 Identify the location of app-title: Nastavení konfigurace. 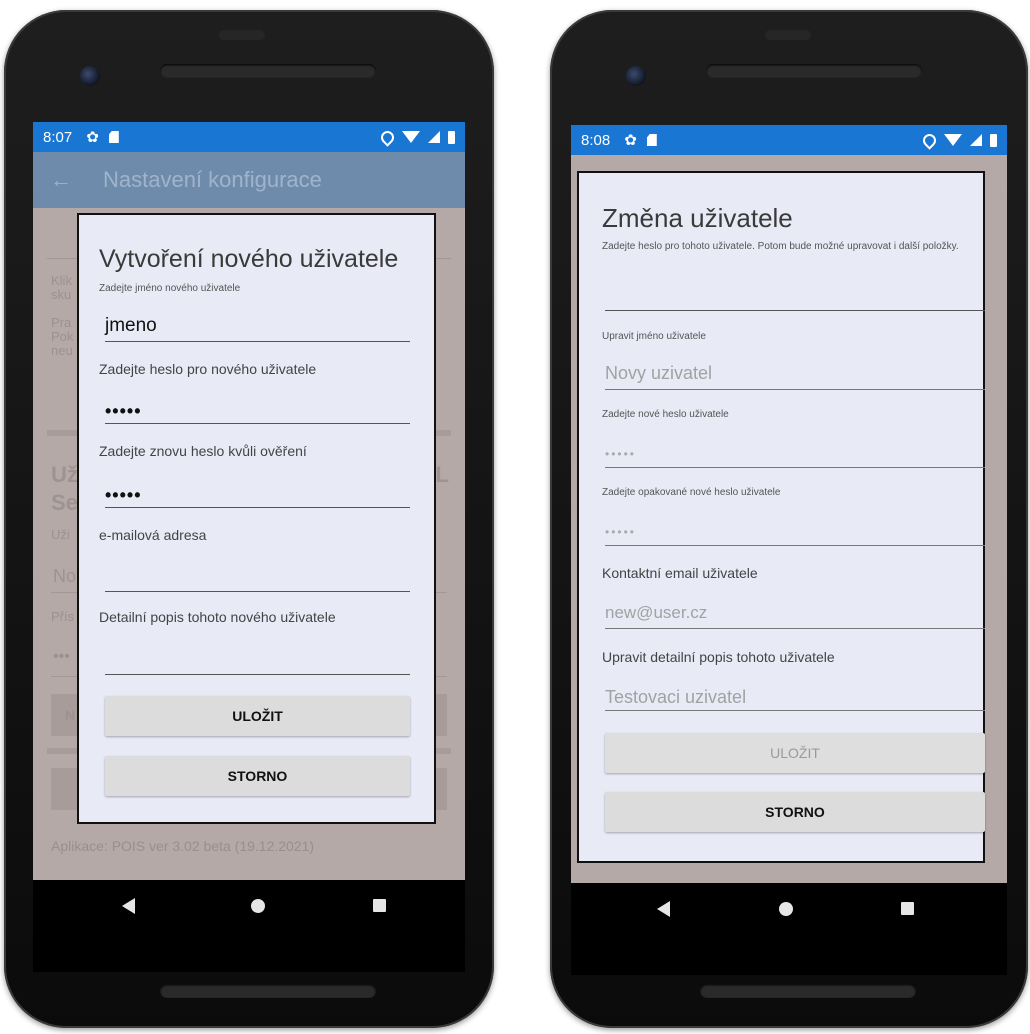
(212, 179).